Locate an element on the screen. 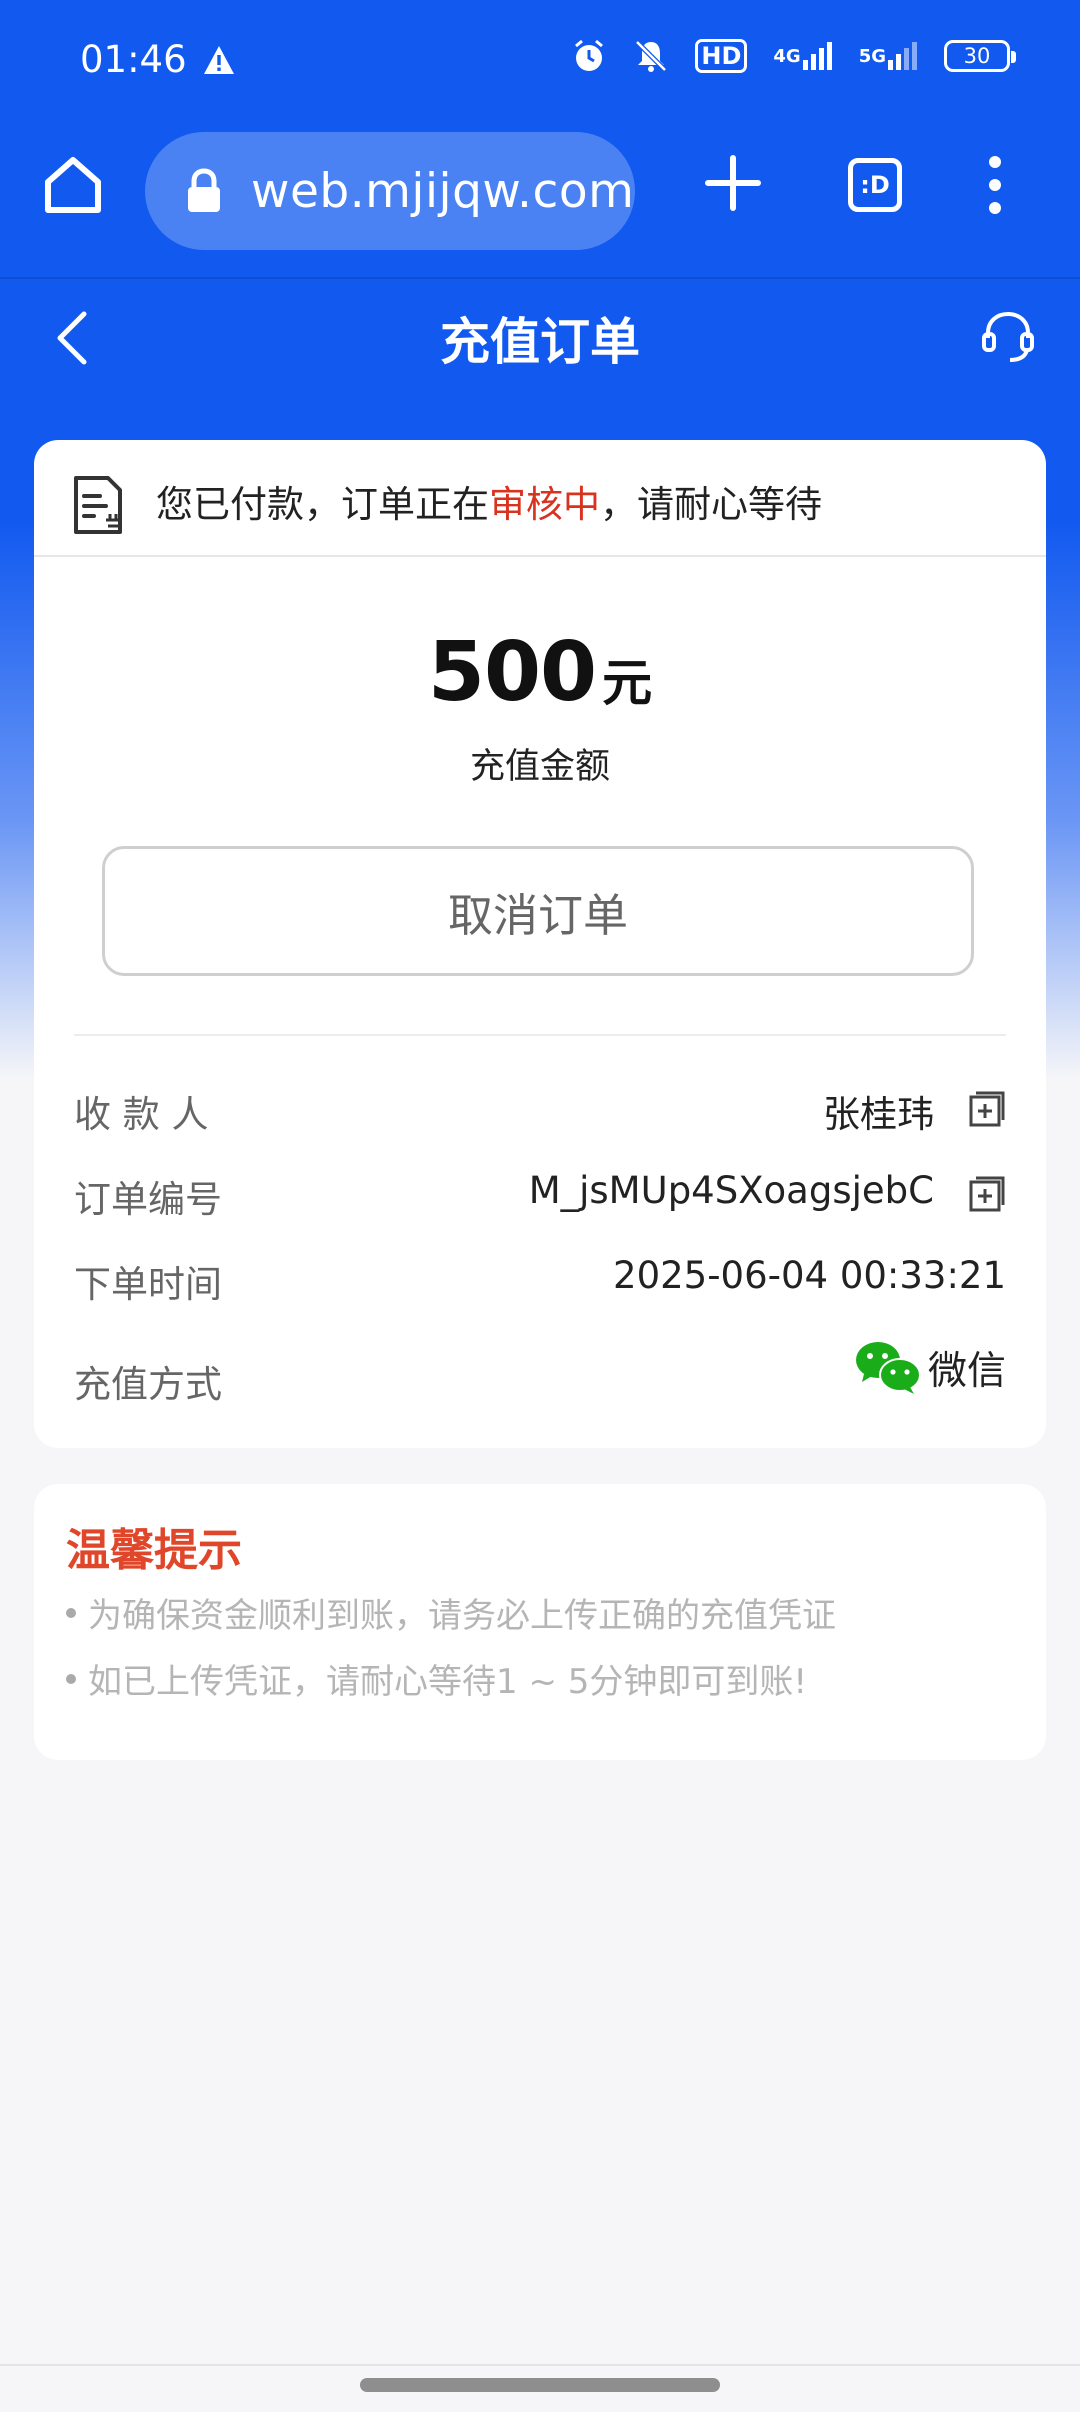  payment-status-notice: 您已付款，订单正在审核中，请耐心等待 is located at coordinates (540, 498).